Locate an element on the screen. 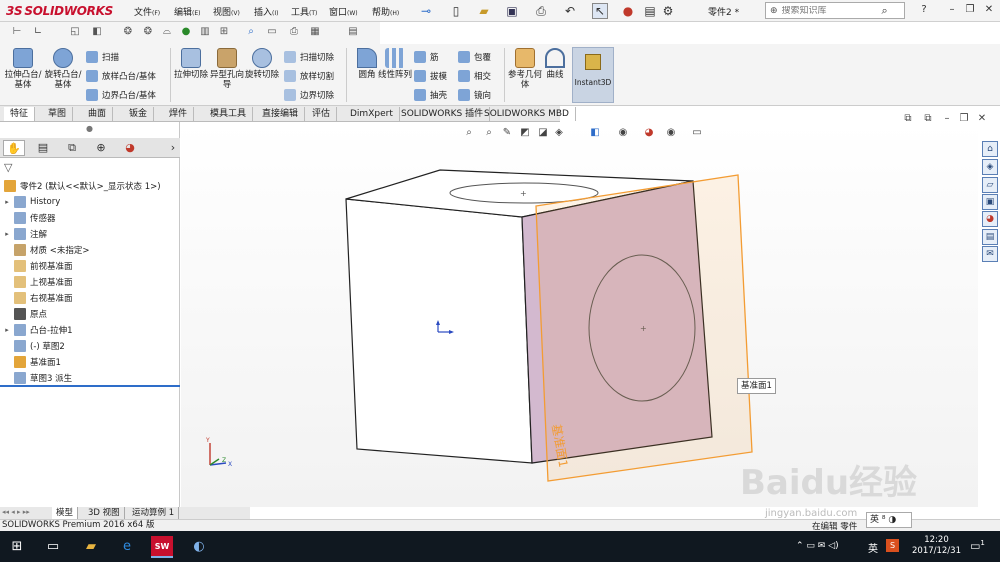 The height and width of the screenshot is (562, 1000). search-box: ⊕ ⌕ is located at coordinates (835, 10).